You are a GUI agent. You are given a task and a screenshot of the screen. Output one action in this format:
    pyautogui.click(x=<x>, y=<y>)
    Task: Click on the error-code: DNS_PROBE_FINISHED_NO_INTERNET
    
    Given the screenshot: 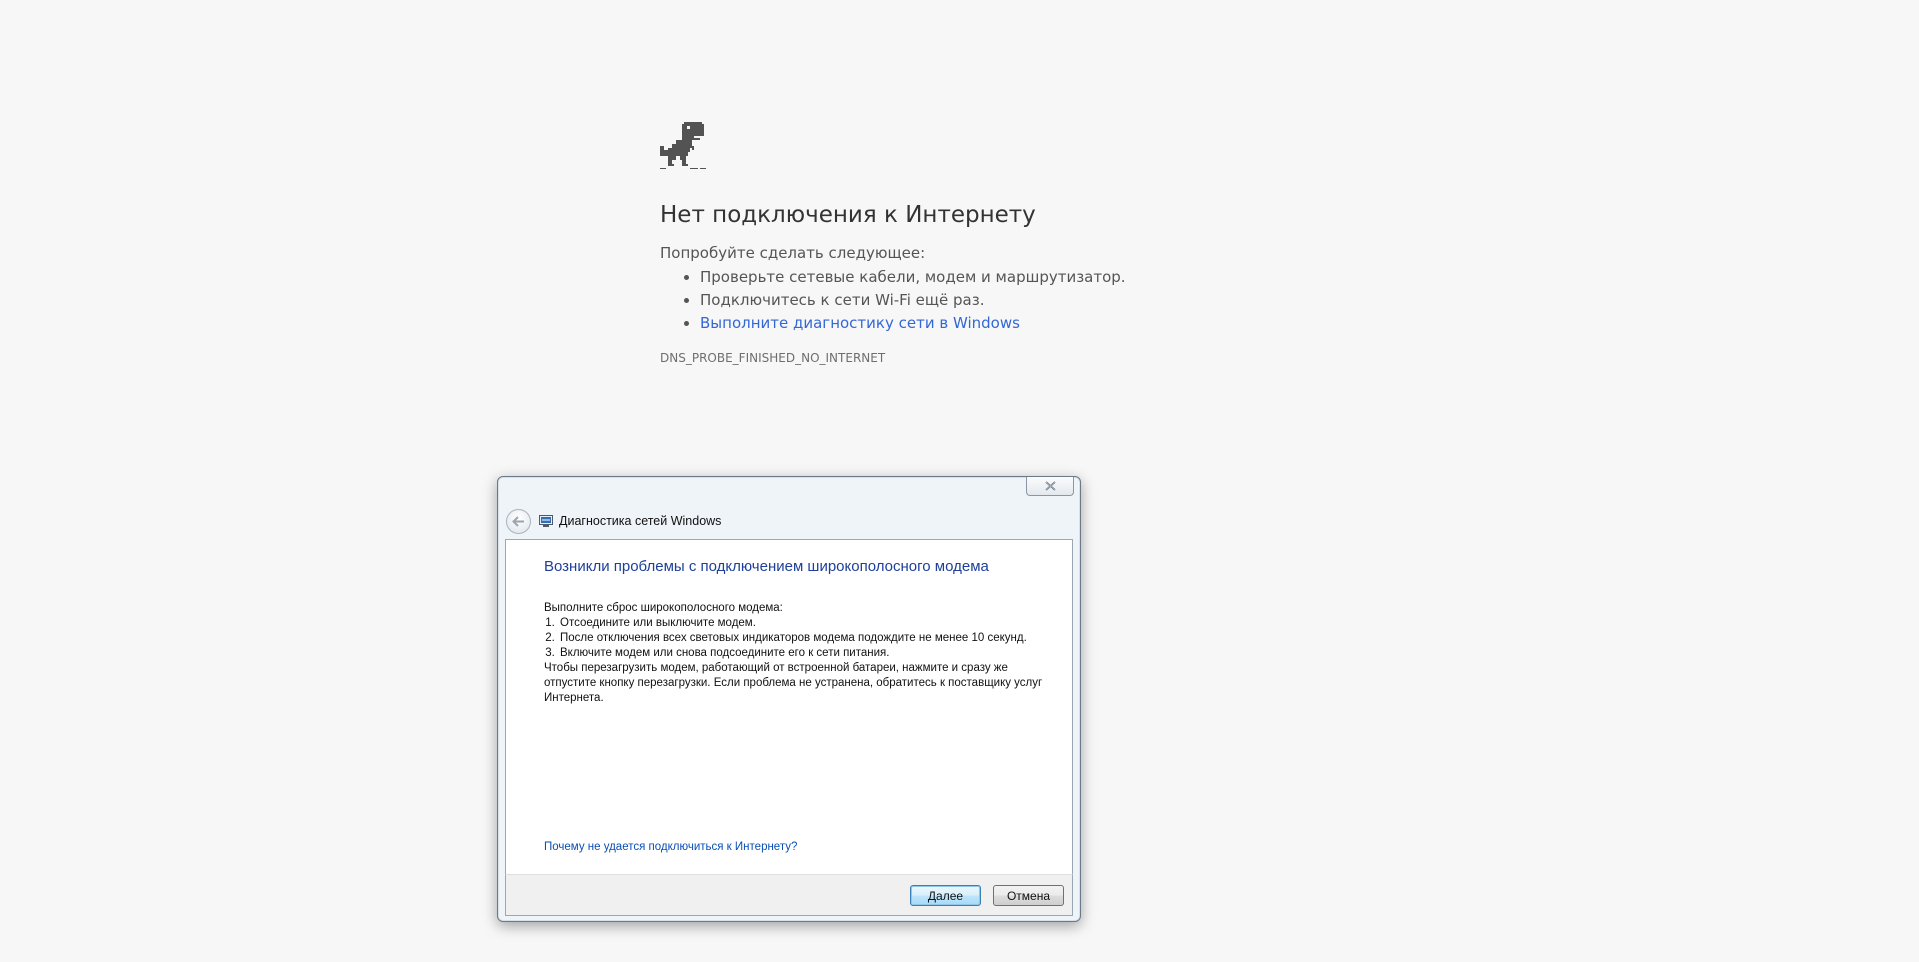 What is the action you would take?
    pyautogui.click(x=773, y=358)
    